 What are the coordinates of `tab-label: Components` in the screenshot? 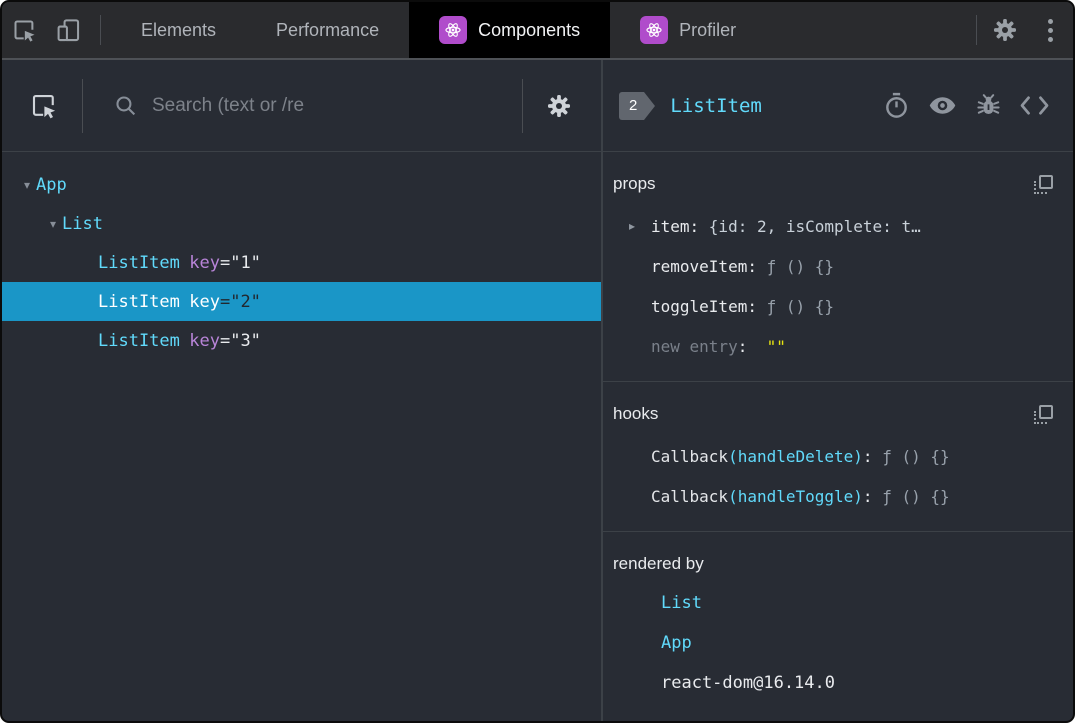 It's located at (529, 29).